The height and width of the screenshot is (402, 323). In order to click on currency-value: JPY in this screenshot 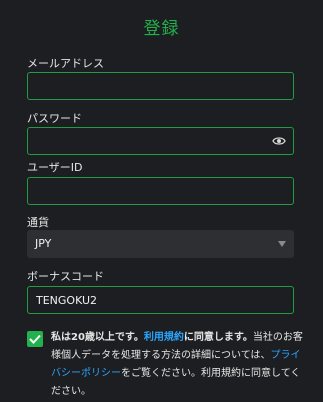, I will do `click(43, 243)`.